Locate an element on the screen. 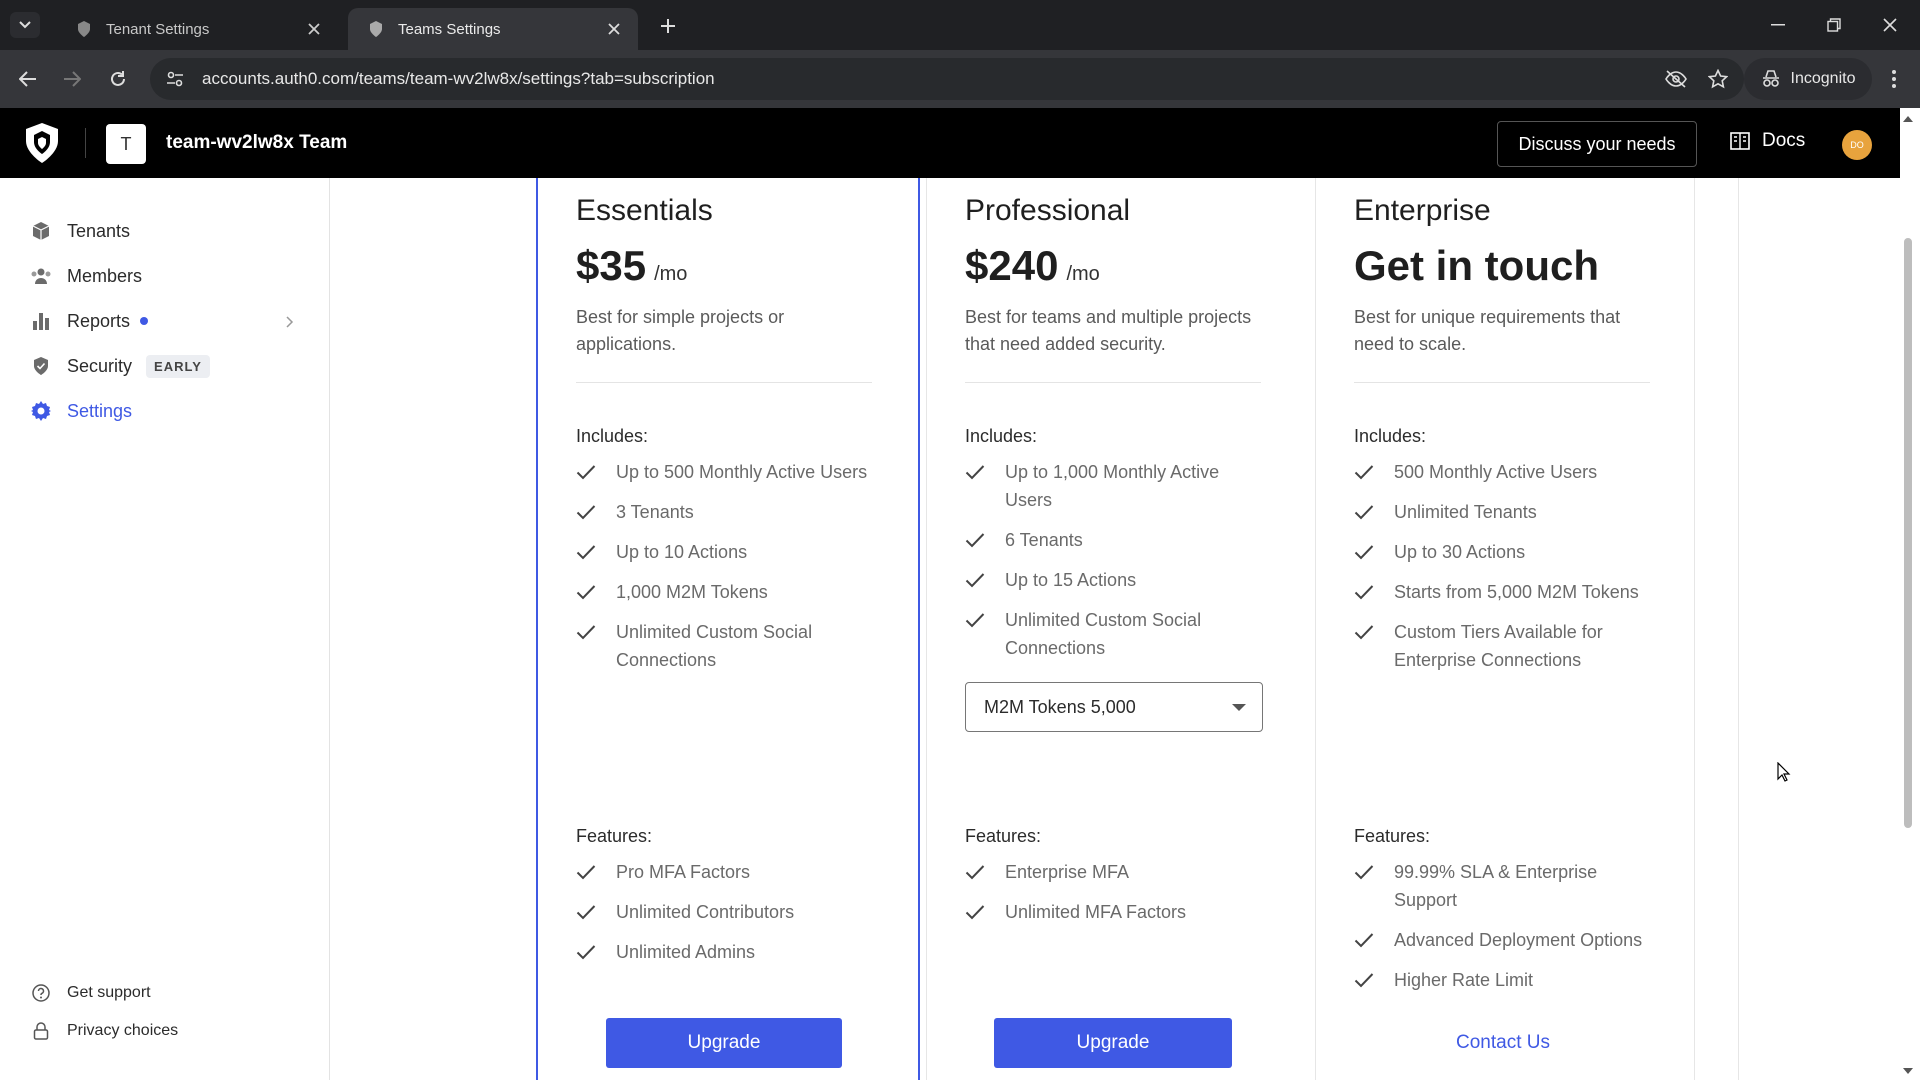 The height and width of the screenshot is (1080, 1920). list-item: Unlimited Contributors is located at coordinates (726, 912).